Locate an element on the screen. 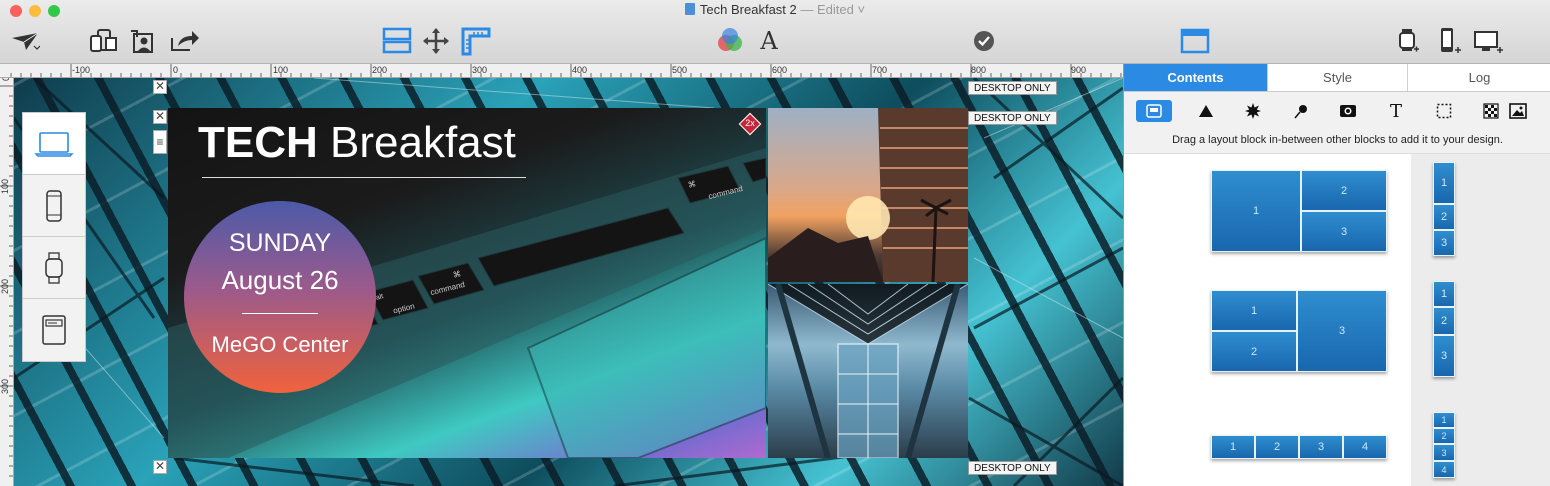  laptop-icon is located at coordinates (54, 144).